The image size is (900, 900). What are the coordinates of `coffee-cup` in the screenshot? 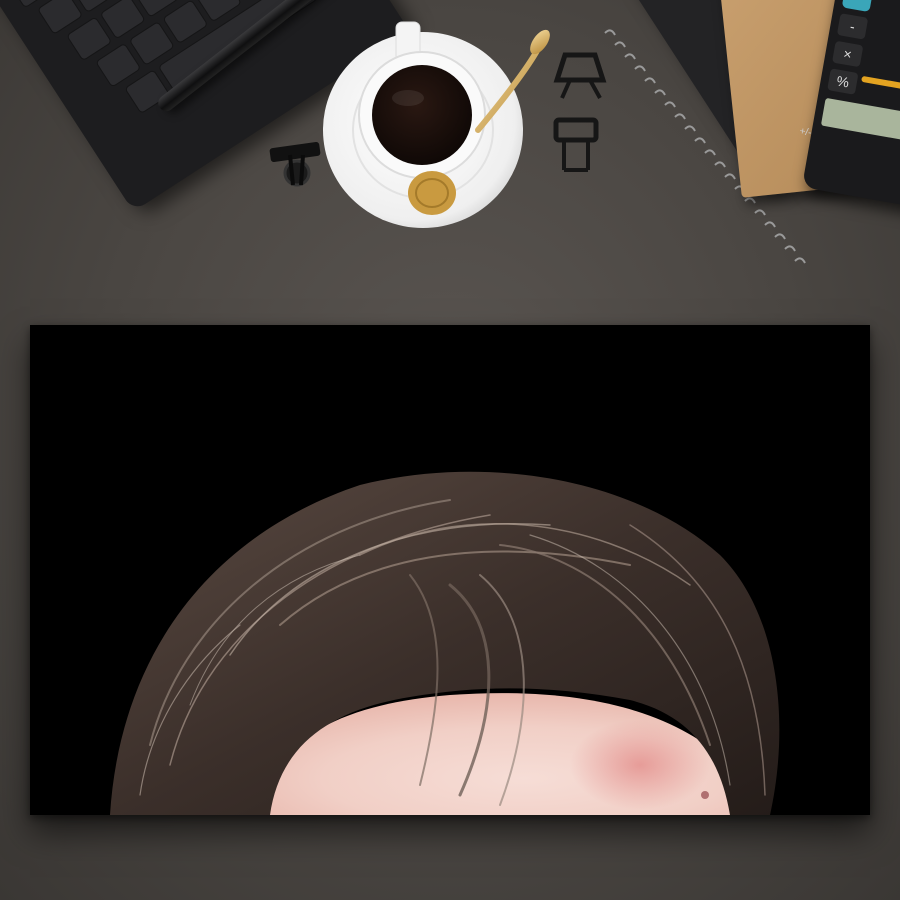 It's located at (436, 124).